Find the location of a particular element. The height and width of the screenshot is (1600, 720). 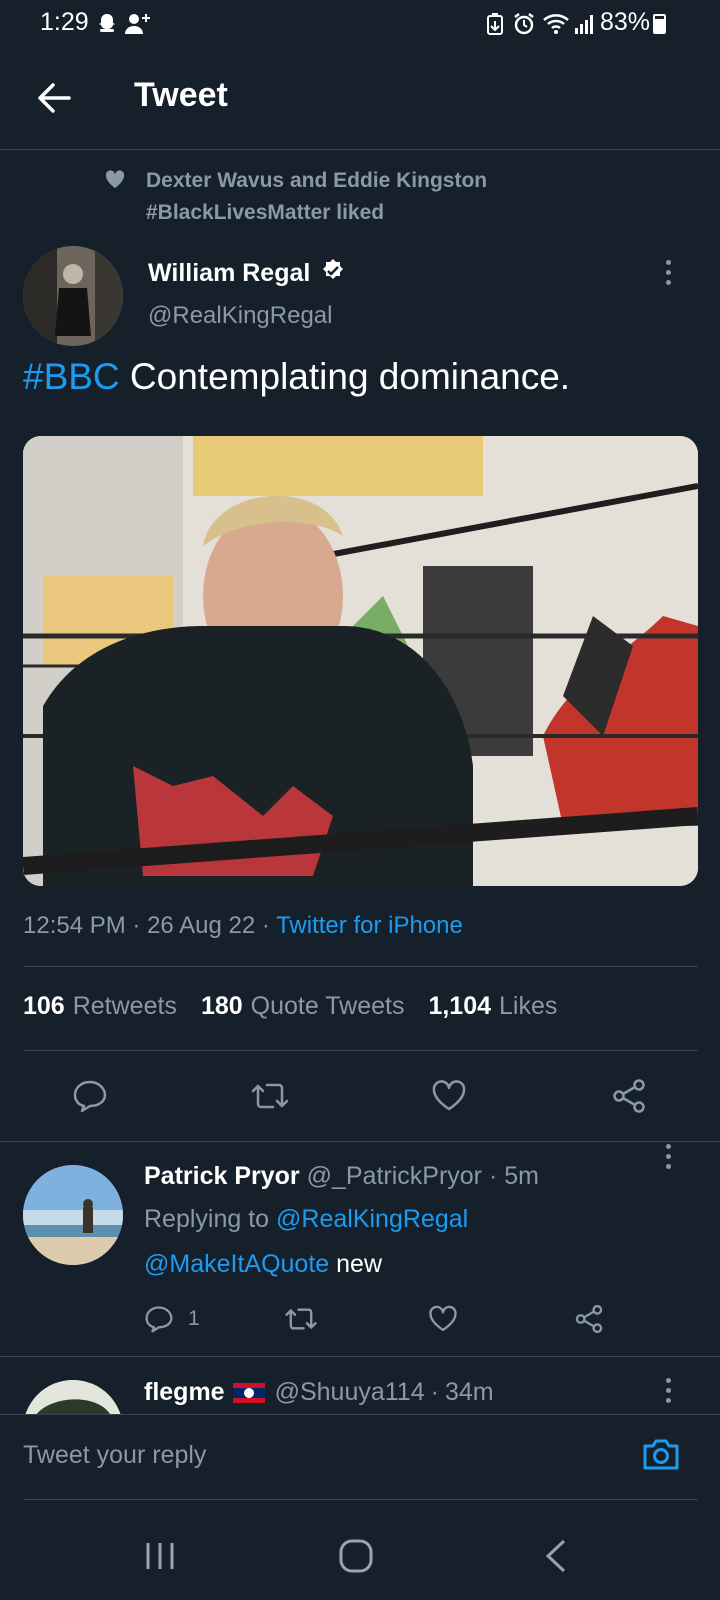

more-options-icon is located at coordinates (668, 272).